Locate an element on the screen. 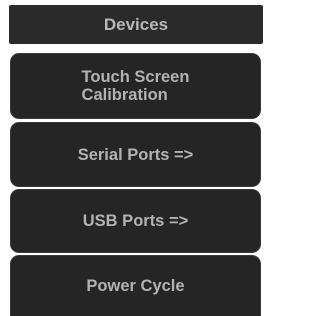 The height and width of the screenshot is (316, 320). page-title: Devices is located at coordinates (136, 24).